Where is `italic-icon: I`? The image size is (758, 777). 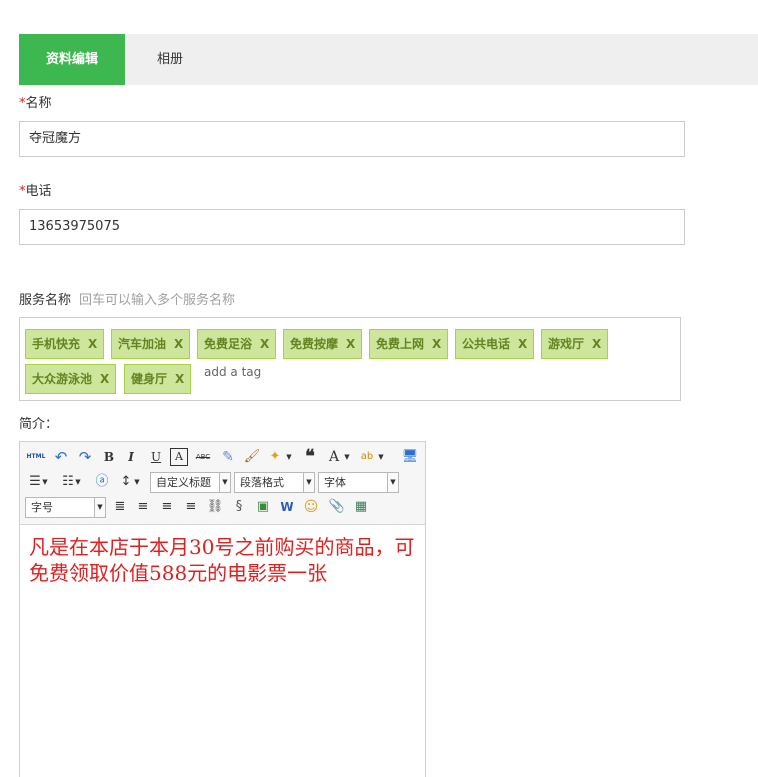 italic-icon: I is located at coordinates (131, 457).